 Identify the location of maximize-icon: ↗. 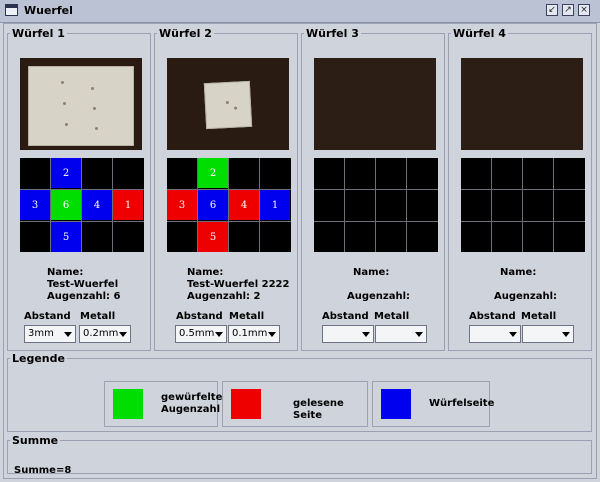
(568, 10).